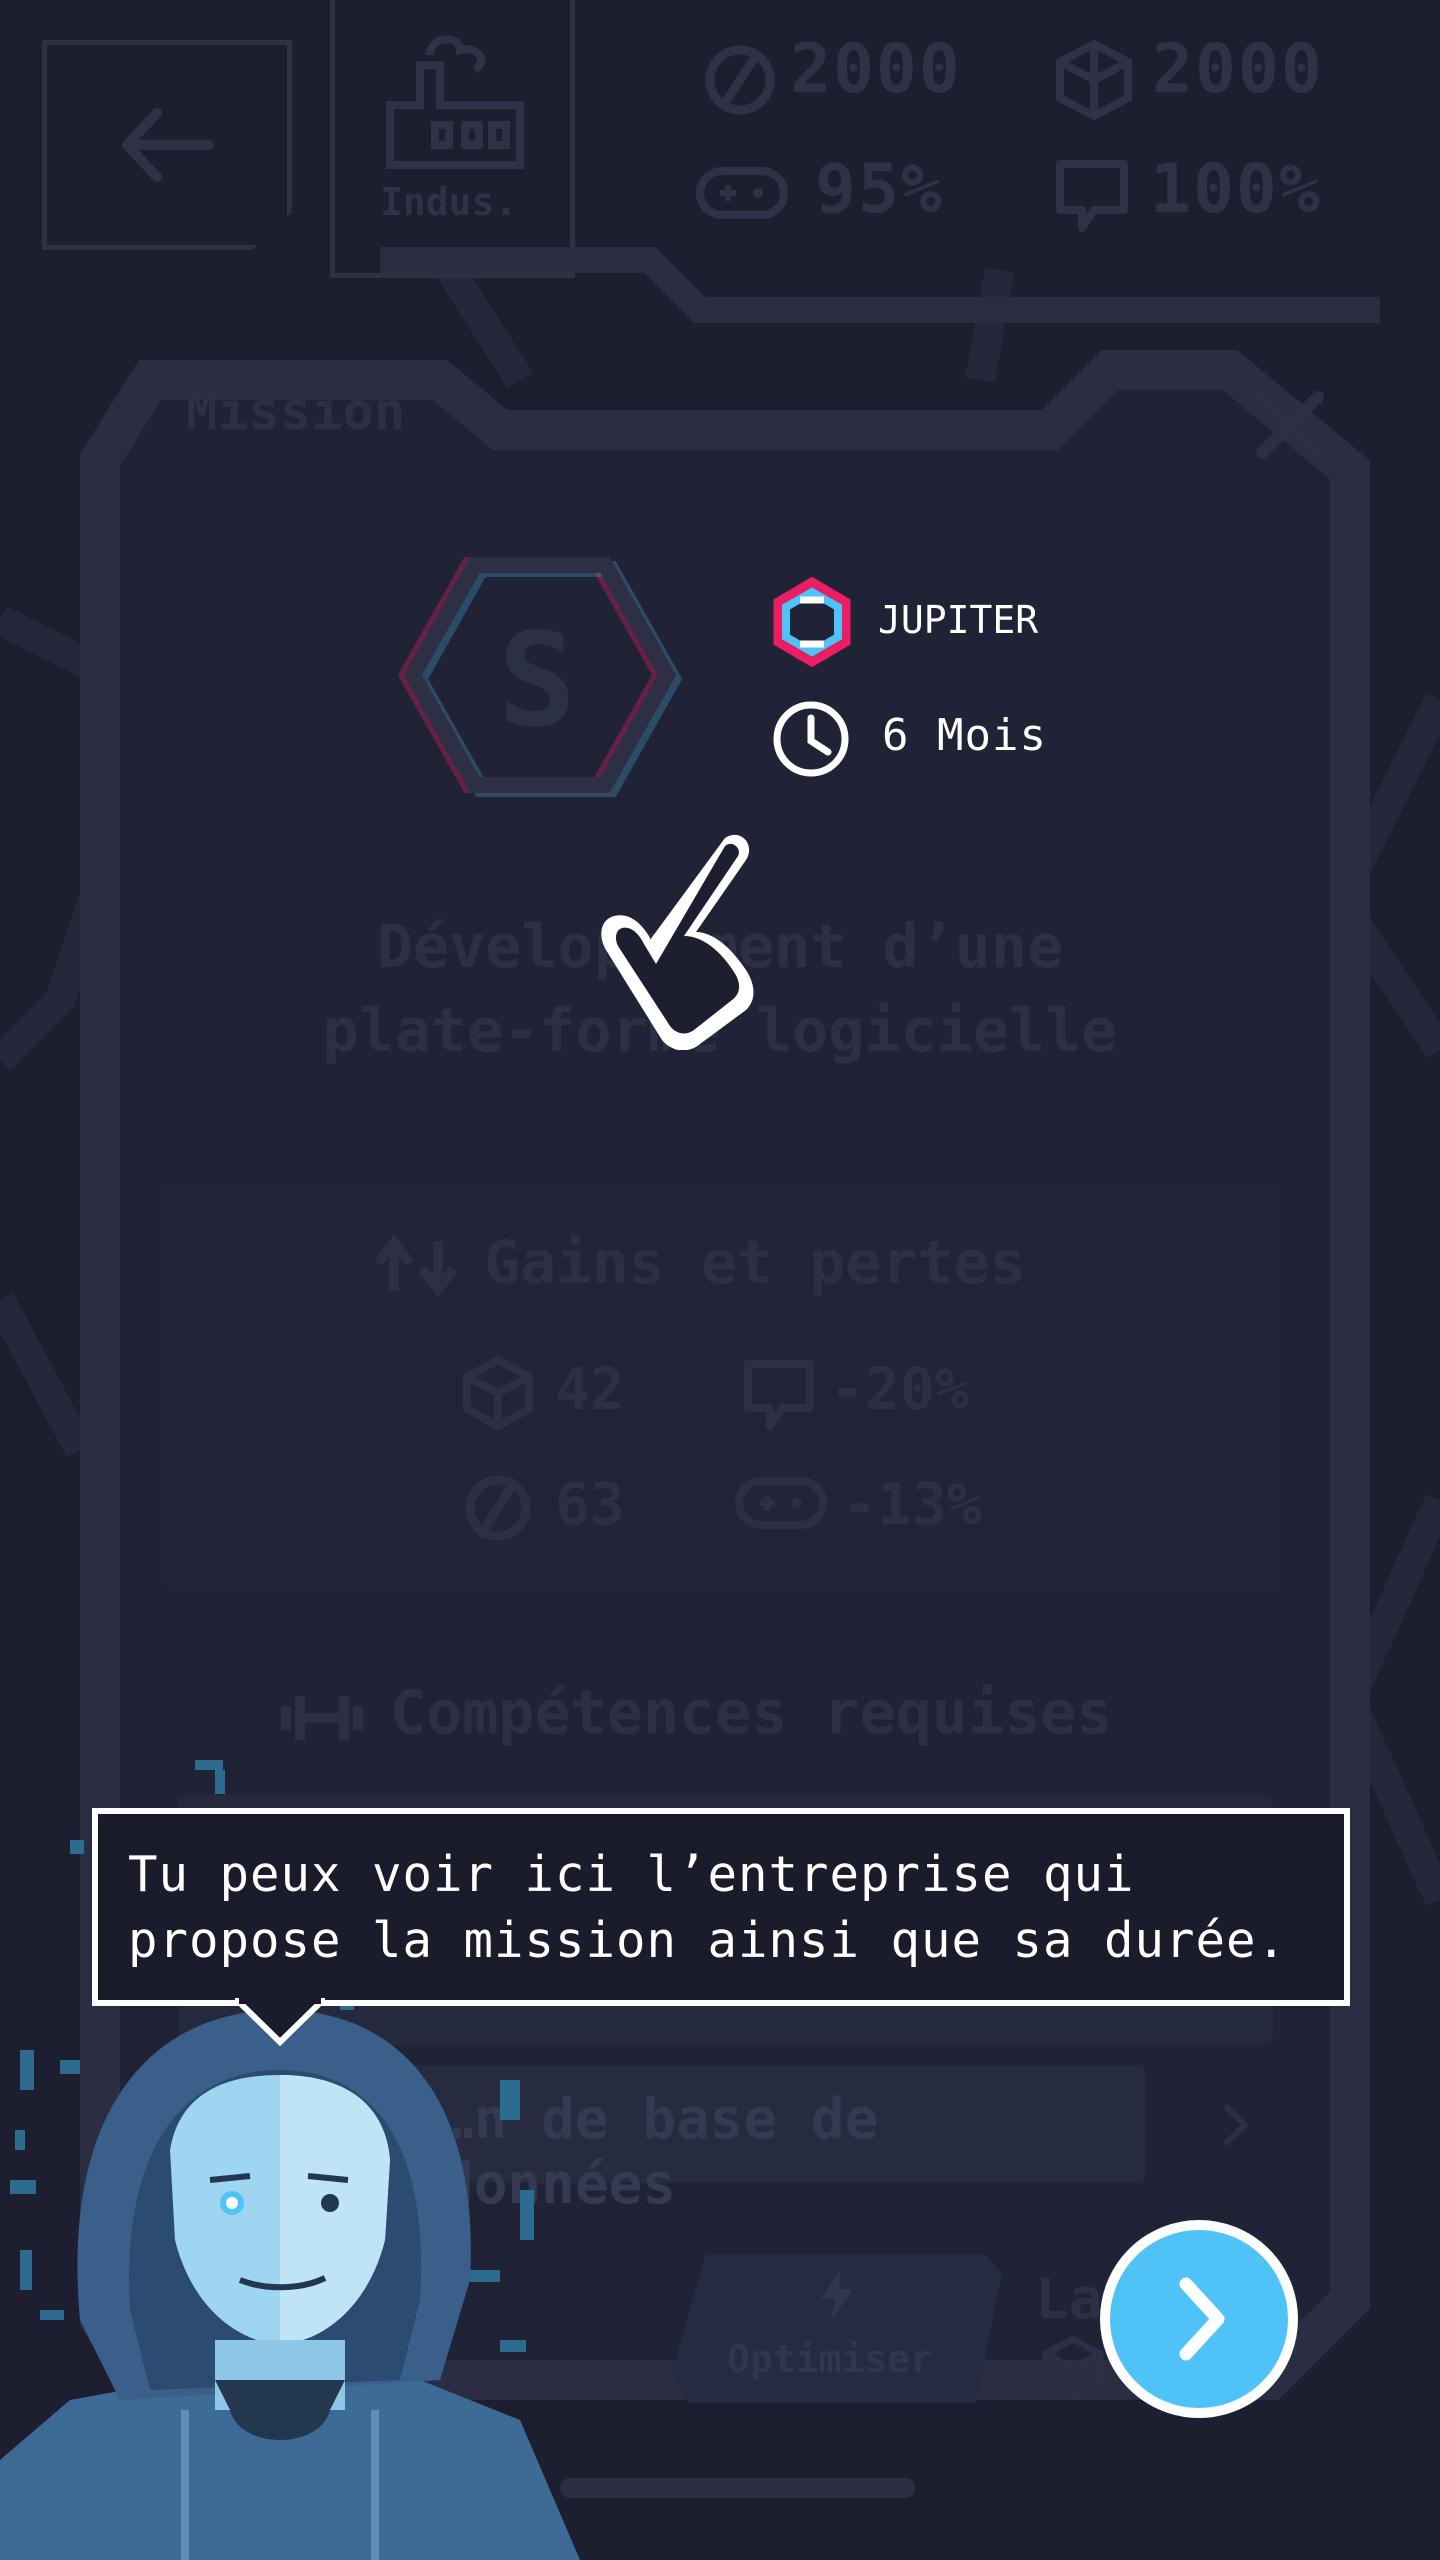 This screenshot has height=2560, width=1440. Describe the element at coordinates (290, 2285) in the screenshot. I see `guide-character` at that location.